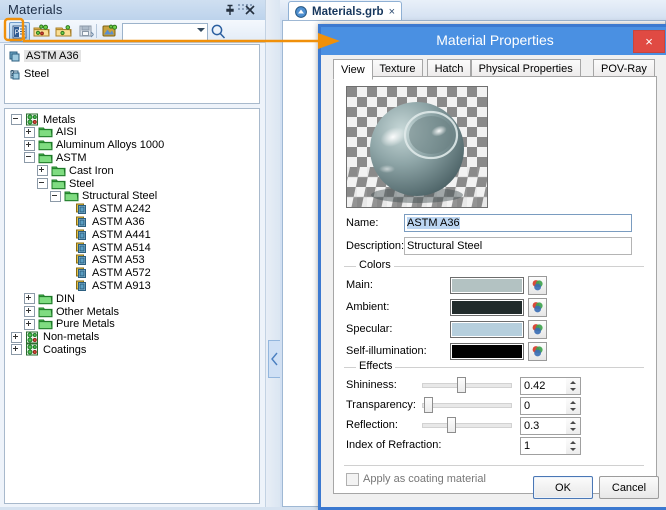 The height and width of the screenshot is (510, 666). What do you see at coordinates (494, 465) in the screenshot?
I see `footer-separator` at bounding box center [494, 465].